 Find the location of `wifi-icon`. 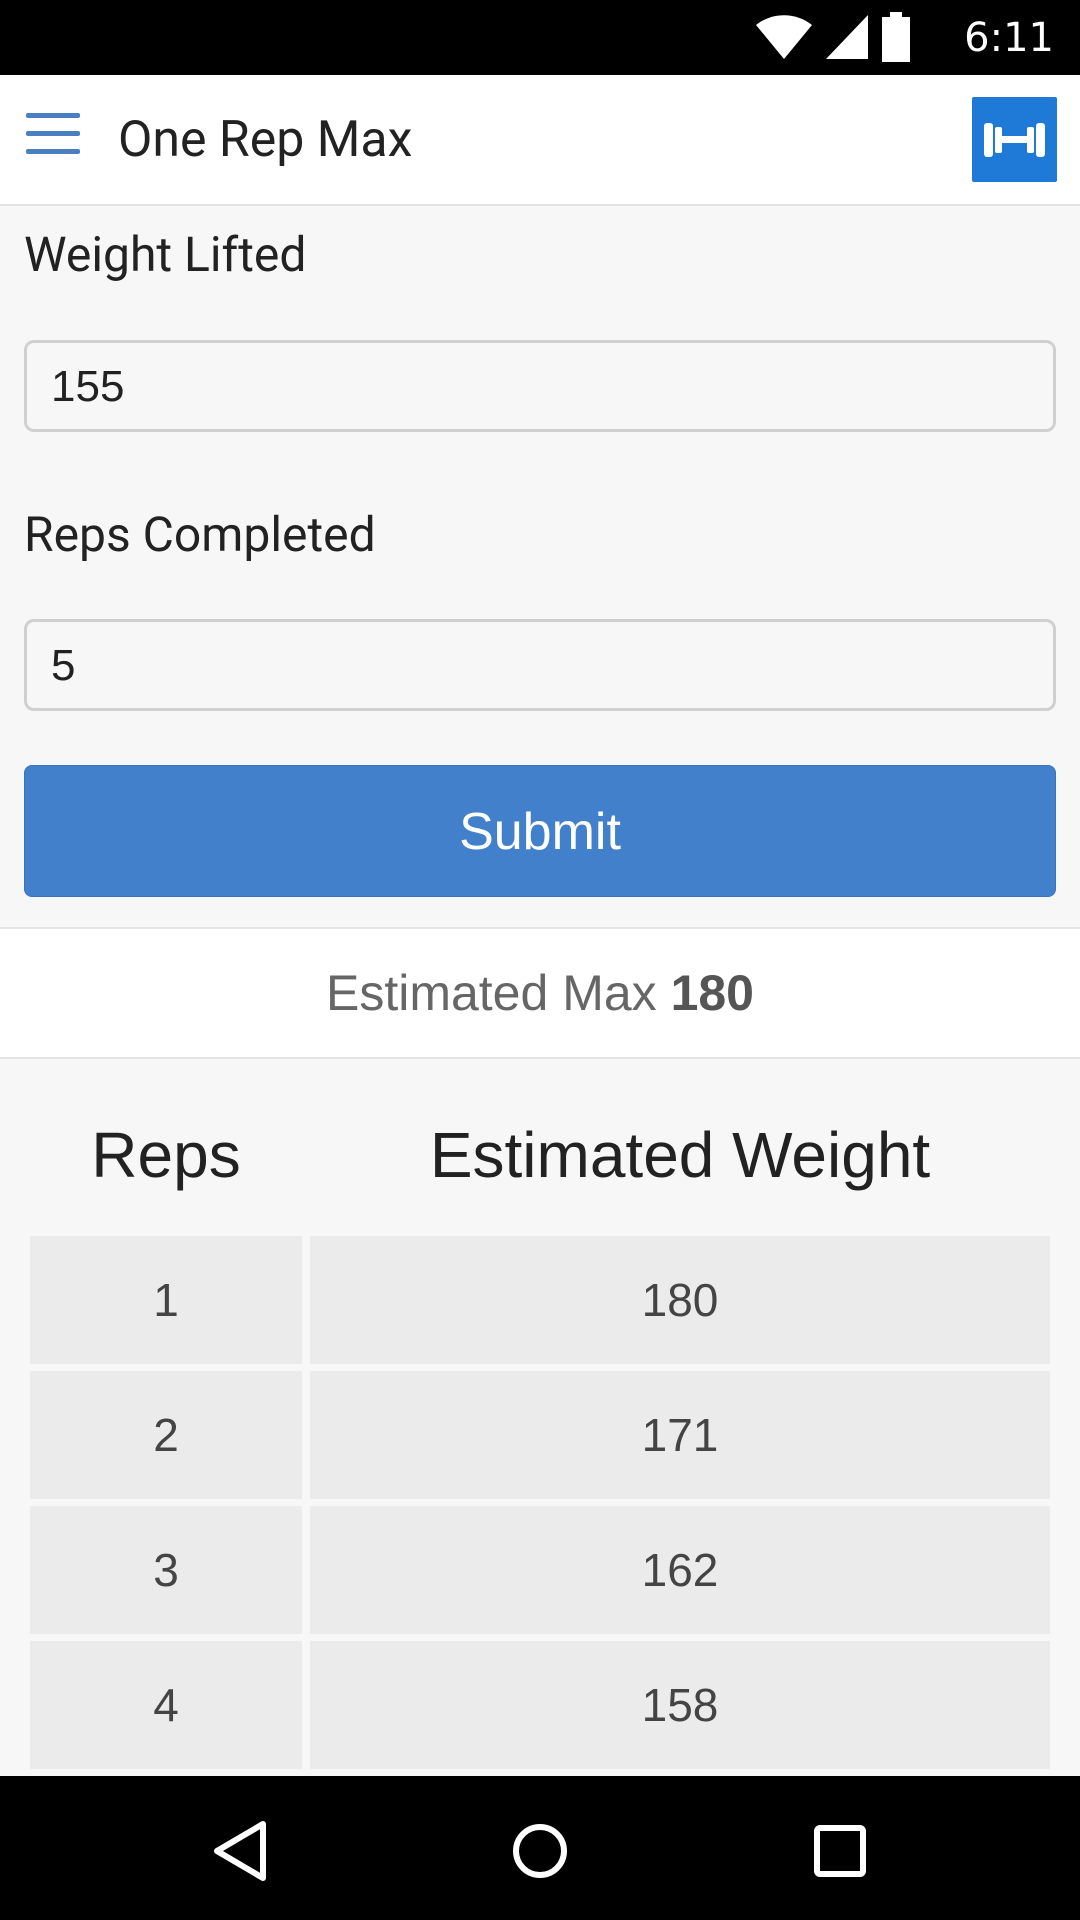

wifi-icon is located at coordinates (784, 37).